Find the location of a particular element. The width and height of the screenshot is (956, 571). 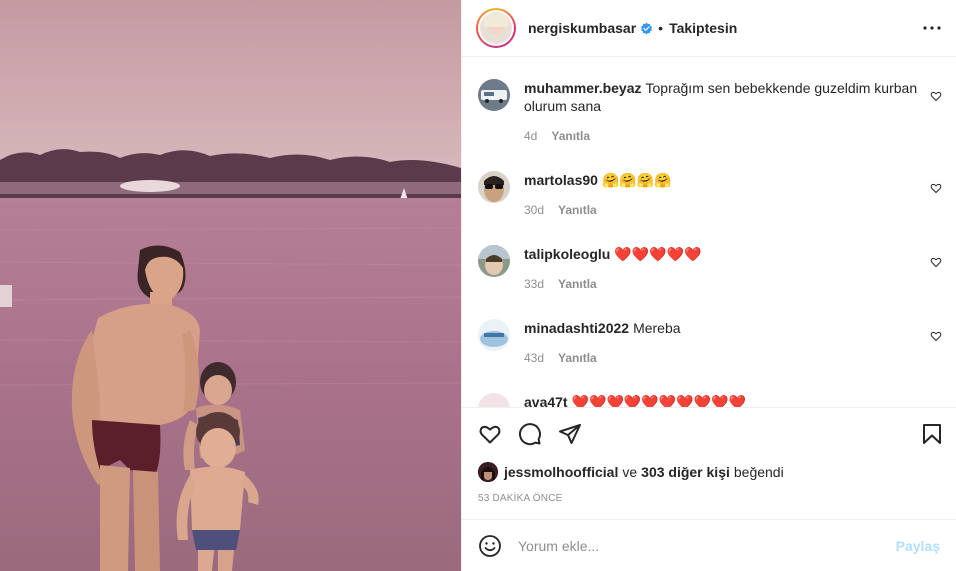

comment-text: ❤️❤️❤️❤️❤️ is located at coordinates (658, 254).